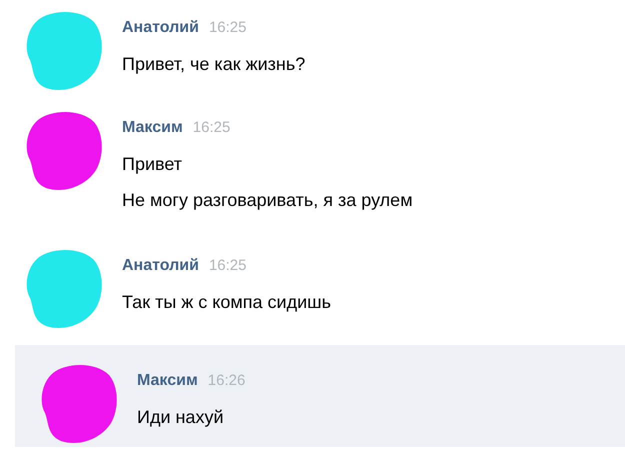  What do you see at coordinates (153, 164) in the screenshot?
I see `message-text: Привет` at bounding box center [153, 164].